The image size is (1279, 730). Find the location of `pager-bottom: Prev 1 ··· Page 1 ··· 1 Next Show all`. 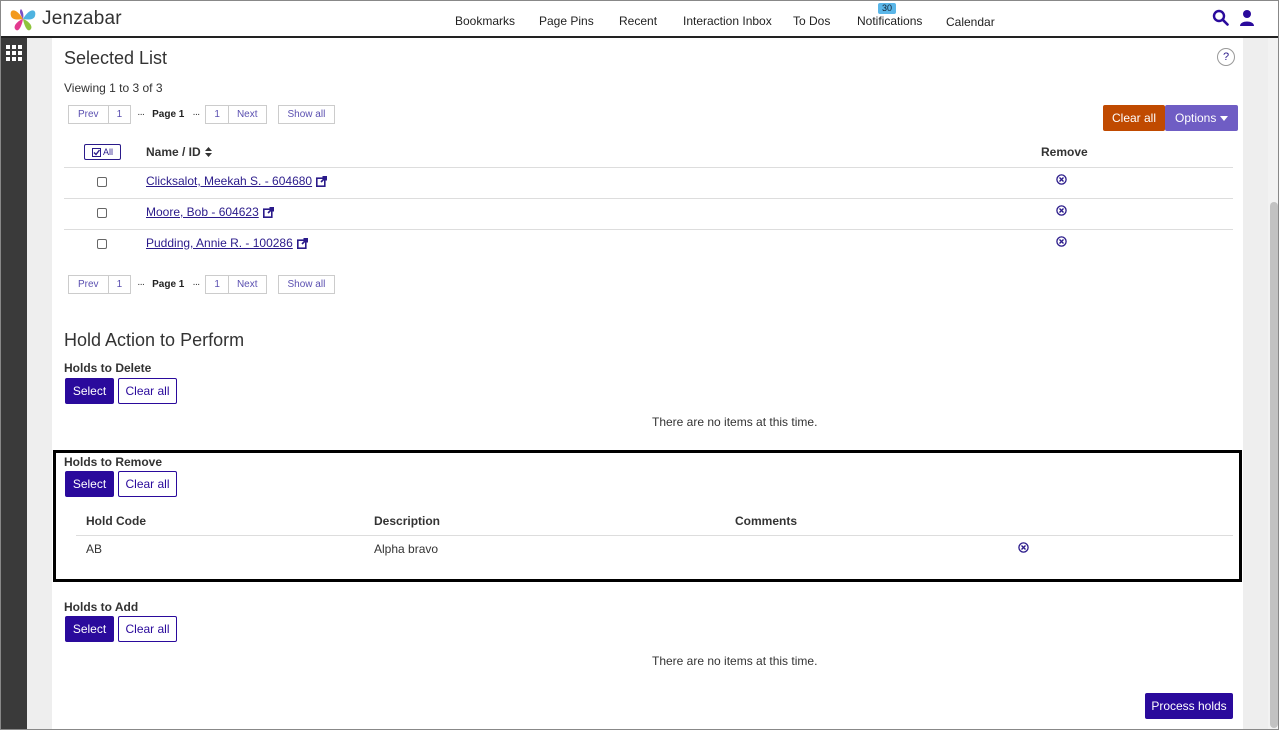

pager-bottom: Prev 1 ··· Page 1 ··· 1 Next Show all is located at coordinates (202, 284).